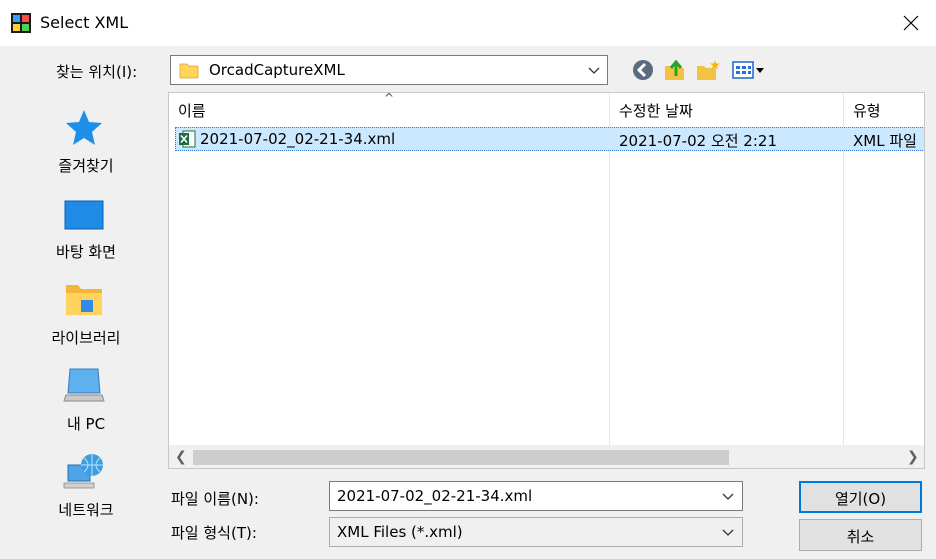 The width and height of the screenshot is (936, 559). What do you see at coordinates (84, 300) in the screenshot?
I see `libraries-icon` at bounding box center [84, 300].